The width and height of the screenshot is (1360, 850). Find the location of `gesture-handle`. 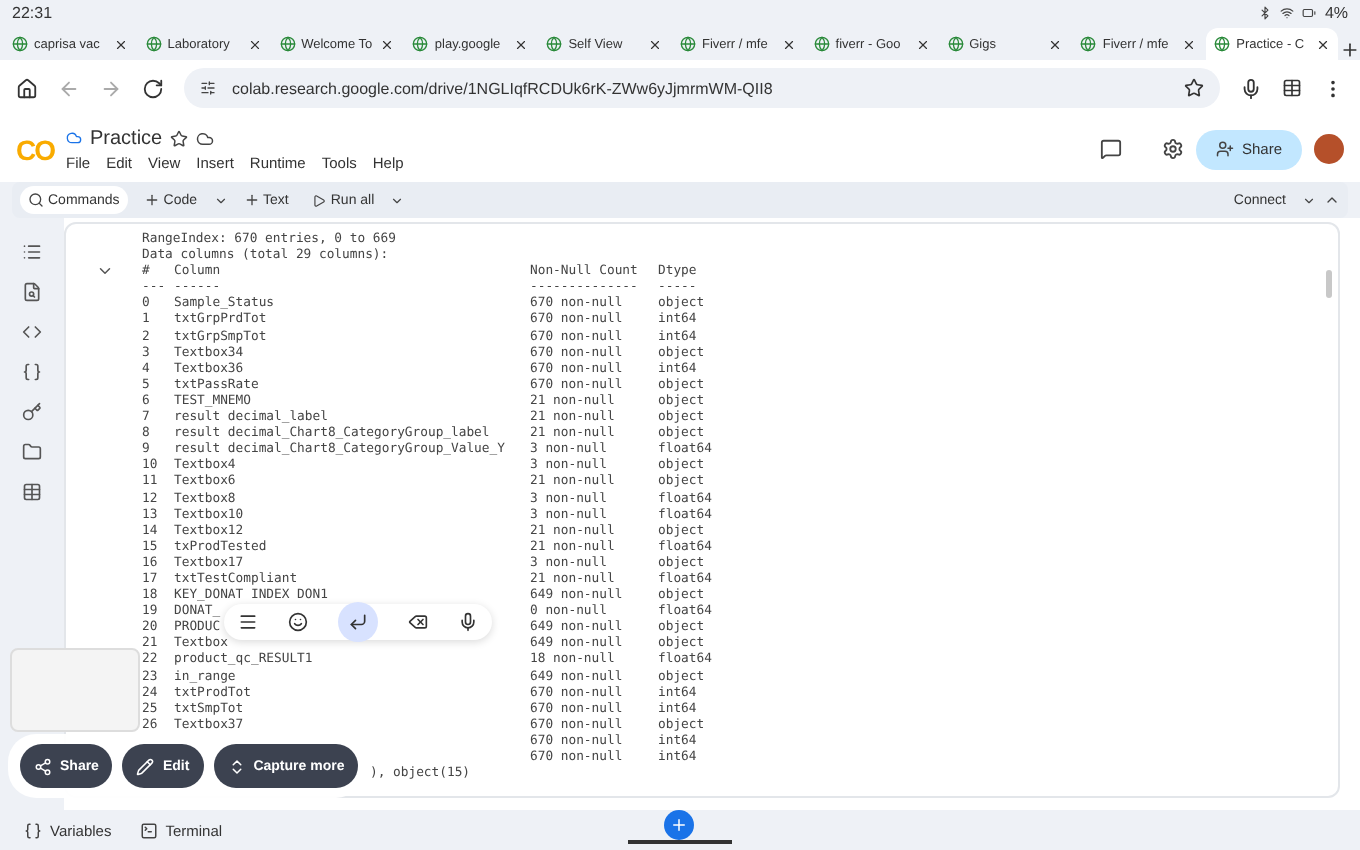

gesture-handle is located at coordinates (680, 842).